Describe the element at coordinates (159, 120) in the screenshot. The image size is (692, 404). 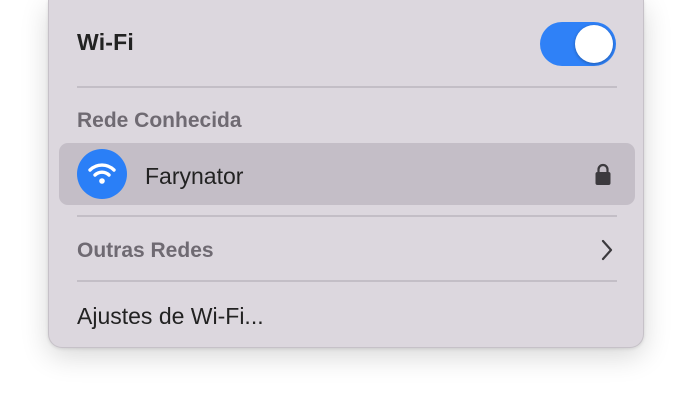
I see `known-network-header: Rede Conhecida` at that location.